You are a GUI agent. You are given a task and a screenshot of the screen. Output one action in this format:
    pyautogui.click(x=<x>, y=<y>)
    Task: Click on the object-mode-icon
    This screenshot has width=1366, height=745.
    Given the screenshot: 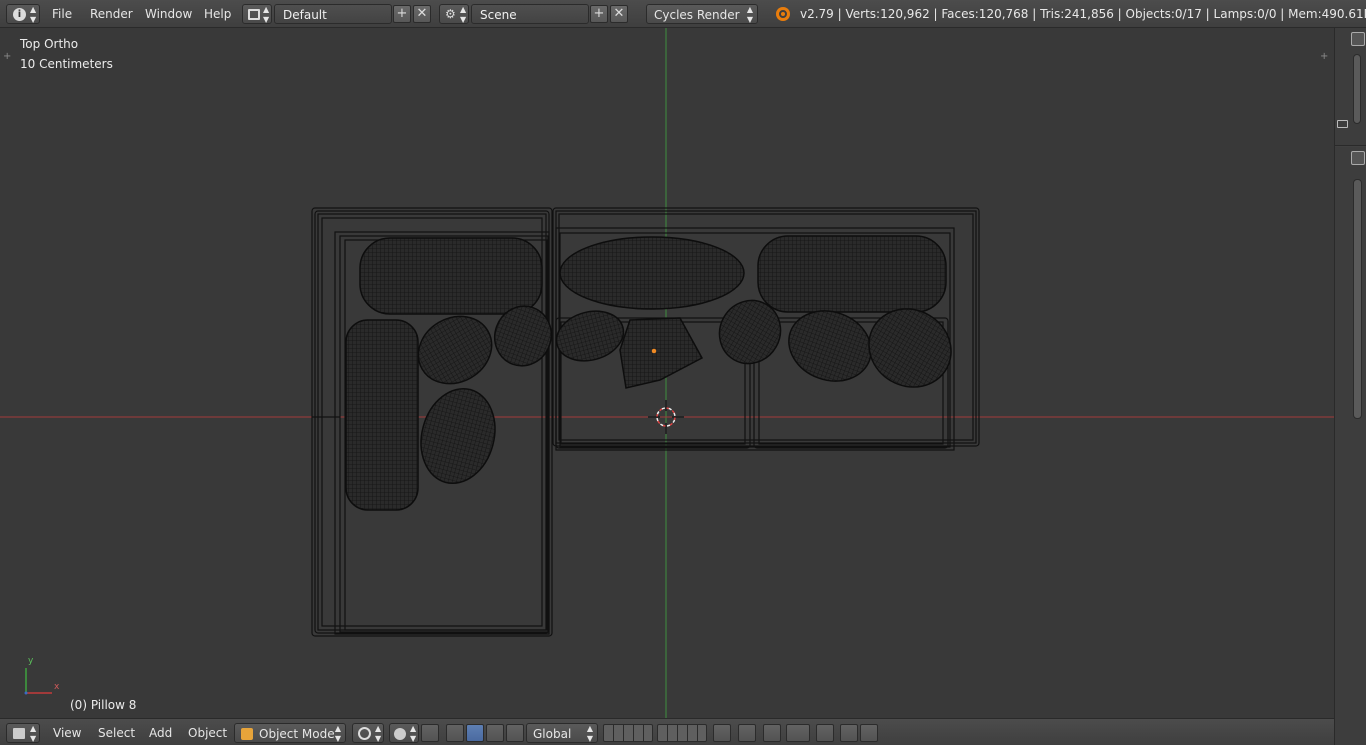 What is the action you would take?
    pyautogui.click(x=247, y=734)
    